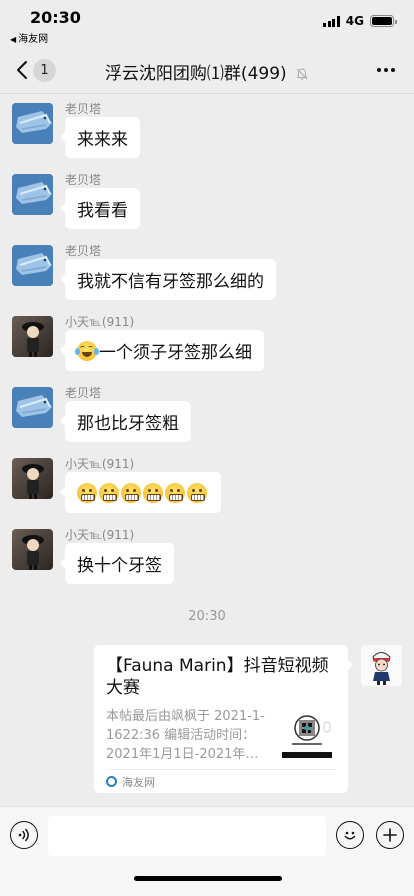 This screenshot has height=896, width=414. I want to click on more-options-button, so click(386, 70).